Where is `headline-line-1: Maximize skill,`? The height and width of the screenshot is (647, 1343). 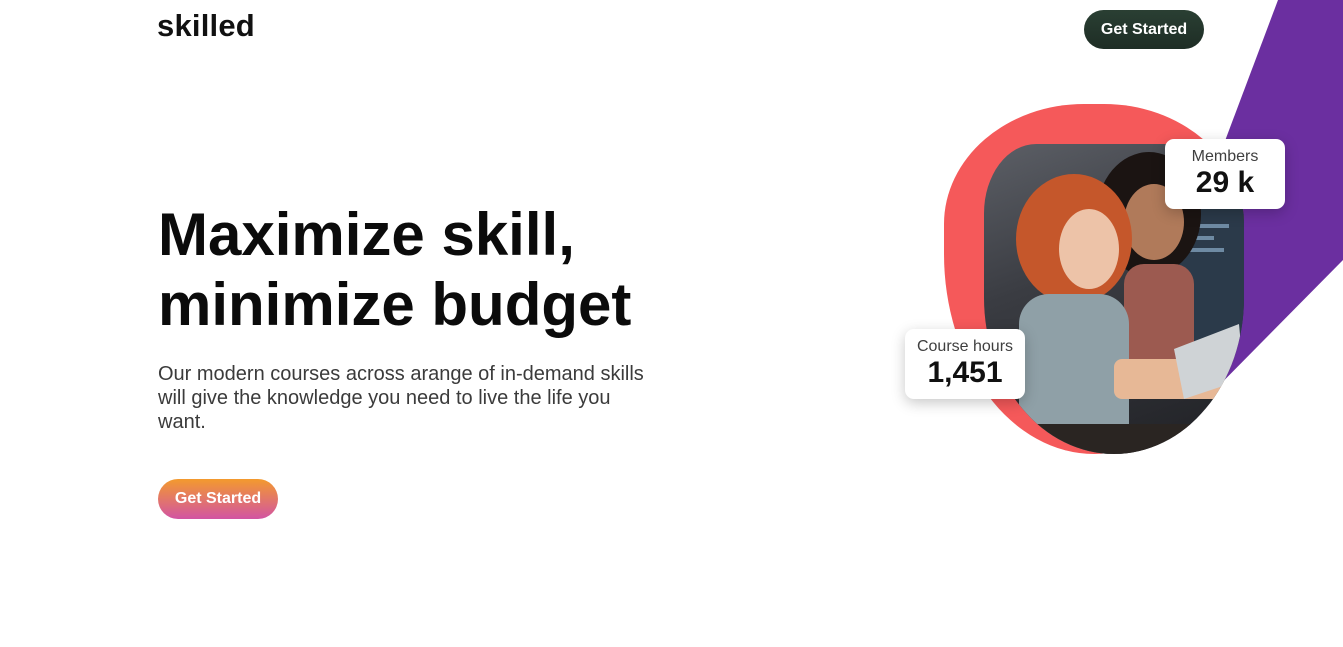 headline-line-1: Maximize skill, is located at coordinates (366, 234).